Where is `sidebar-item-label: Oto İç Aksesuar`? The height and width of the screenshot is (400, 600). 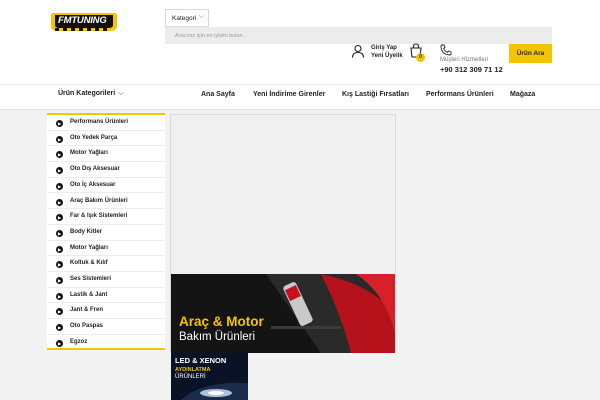 sidebar-item-label: Oto İç Aksesuar is located at coordinates (93, 184).